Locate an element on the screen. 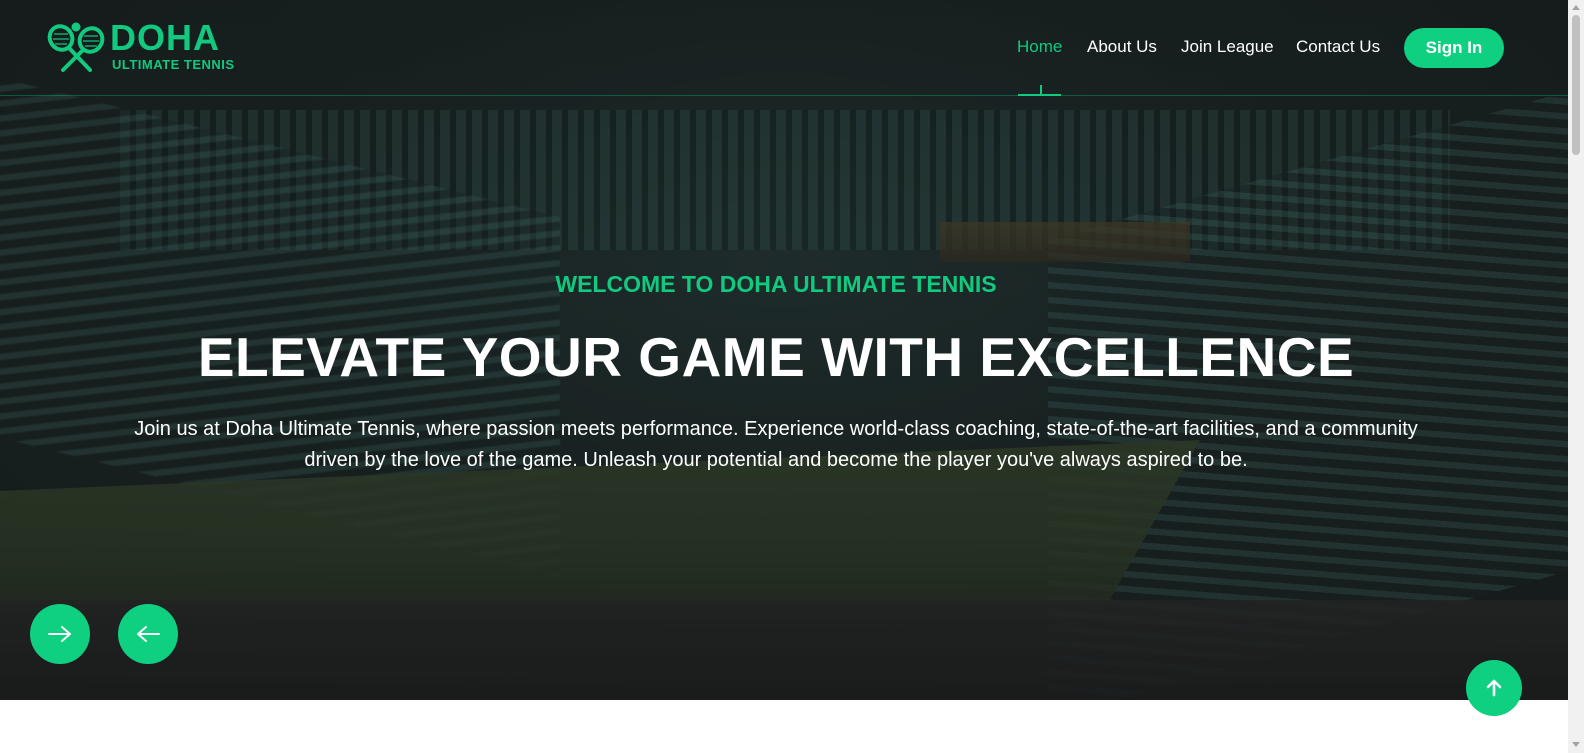 Image resolution: width=1584 pixels, height=753 pixels. nav-contact-us: Contact Us is located at coordinates (1338, 47).